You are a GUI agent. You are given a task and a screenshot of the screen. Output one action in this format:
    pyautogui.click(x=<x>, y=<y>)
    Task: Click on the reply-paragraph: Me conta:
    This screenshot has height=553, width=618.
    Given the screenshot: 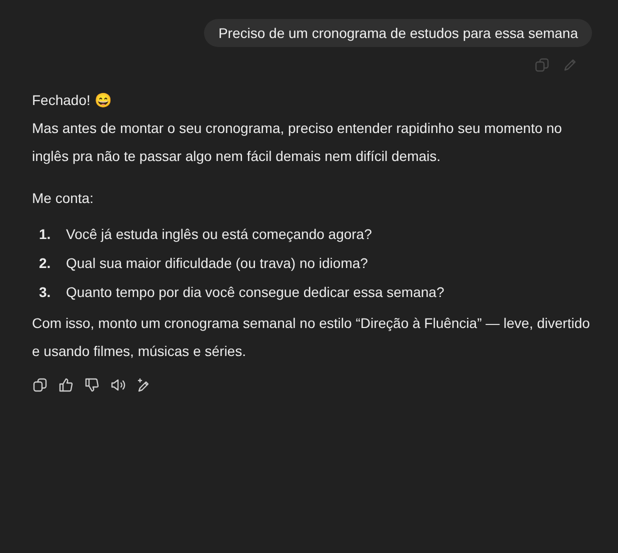 What is the action you would take?
    pyautogui.click(x=63, y=198)
    